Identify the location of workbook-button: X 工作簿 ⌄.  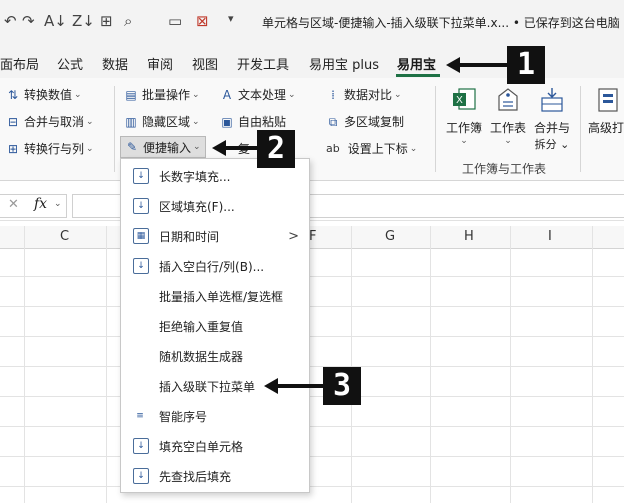
(464, 116).